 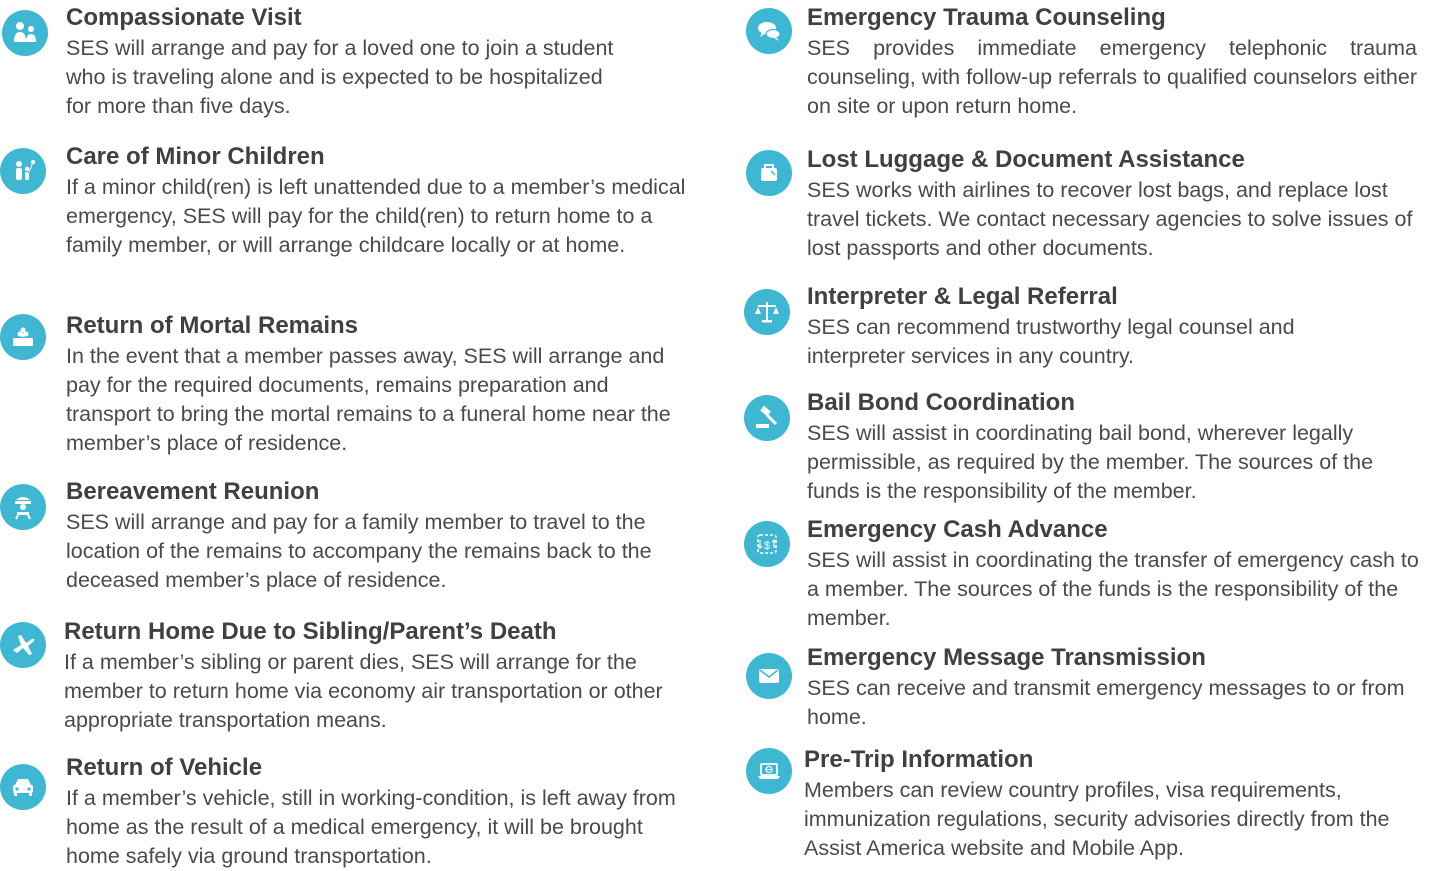 What do you see at coordinates (1026, 159) in the screenshot?
I see `benefit-title: Lost Luggage & Document Assistance` at bounding box center [1026, 159].